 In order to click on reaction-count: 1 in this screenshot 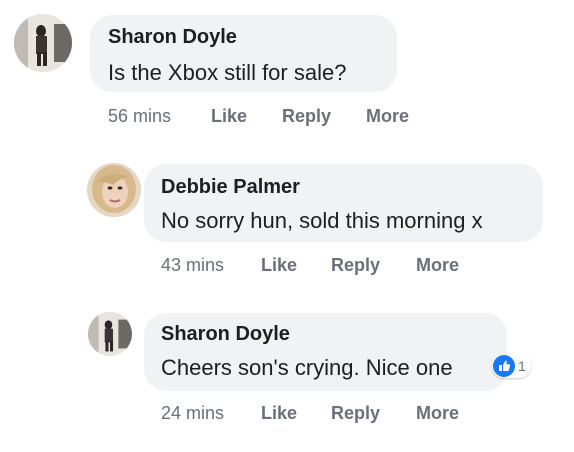, I will do `click(522, 366)`.